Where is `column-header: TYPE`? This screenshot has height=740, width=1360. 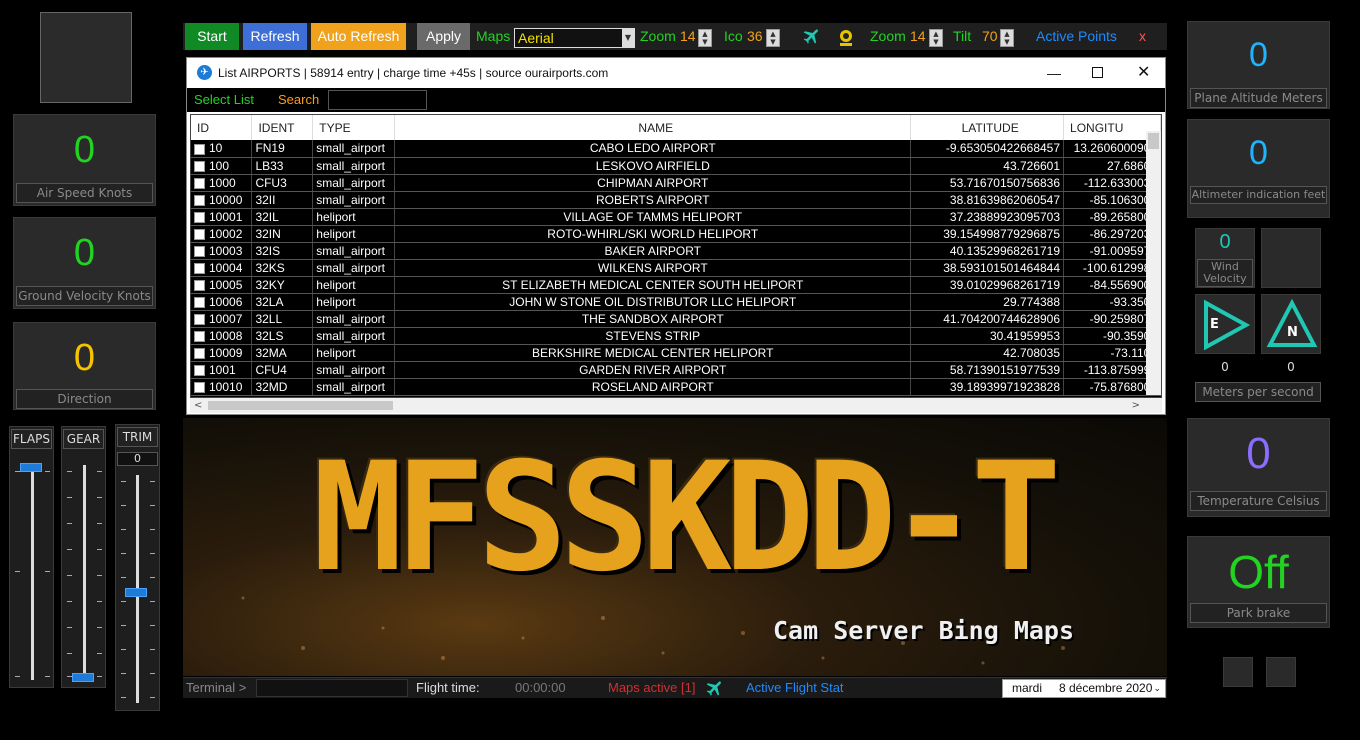 column-header: TYPE is located at coordinates (354, 127).